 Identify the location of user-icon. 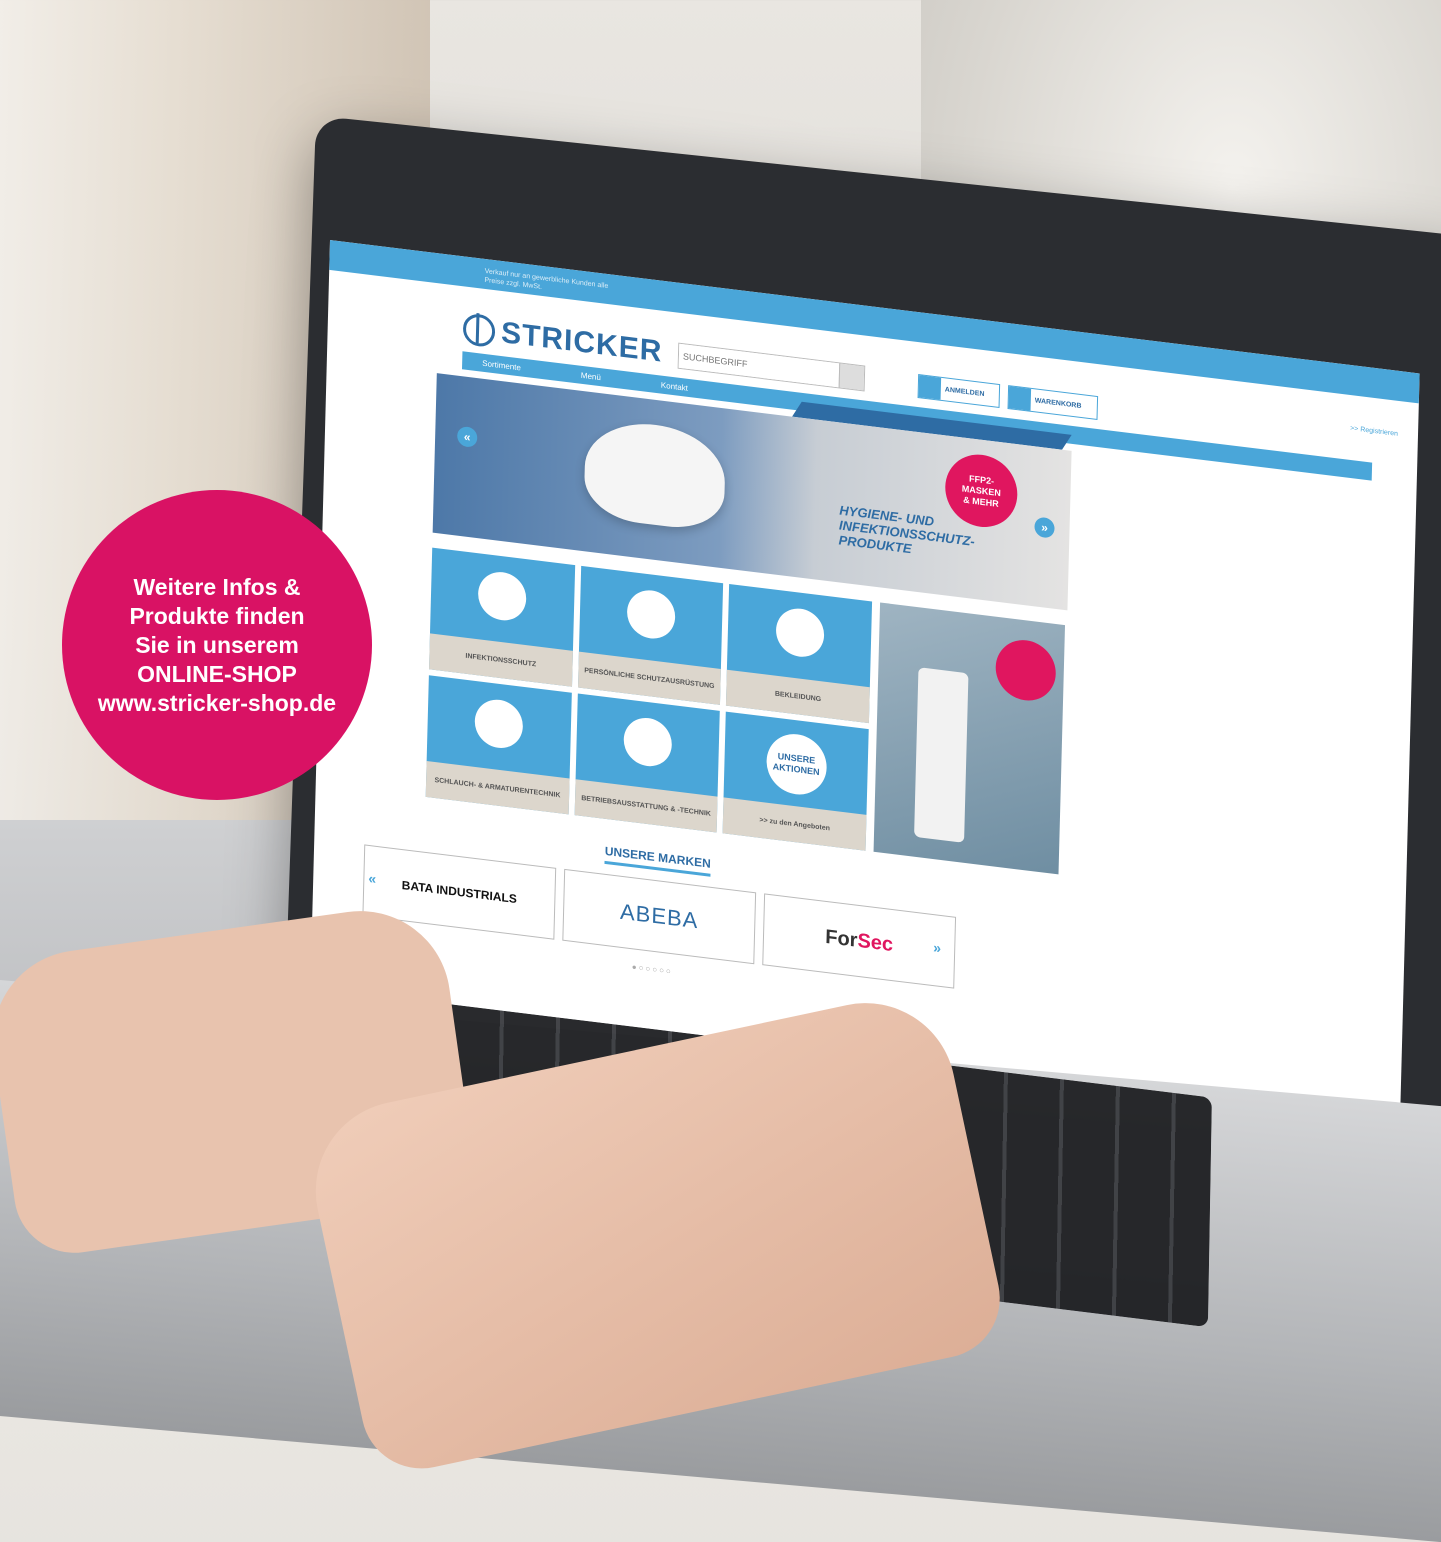
(930, 387).